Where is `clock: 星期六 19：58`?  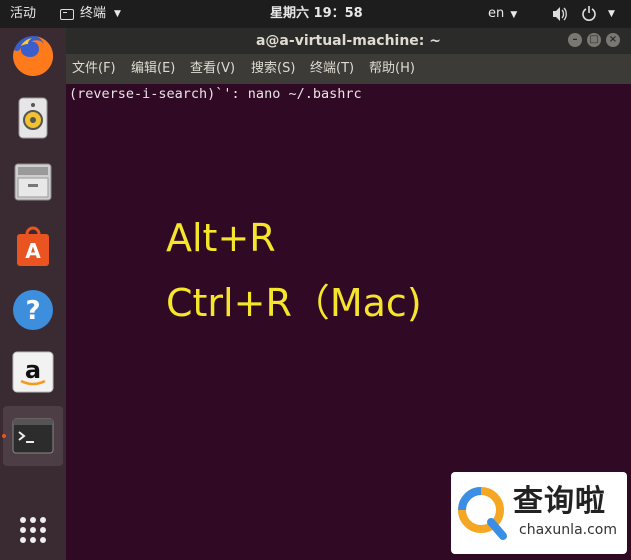 clock: 星期六 19：58 is located at coordinates (316, 14).